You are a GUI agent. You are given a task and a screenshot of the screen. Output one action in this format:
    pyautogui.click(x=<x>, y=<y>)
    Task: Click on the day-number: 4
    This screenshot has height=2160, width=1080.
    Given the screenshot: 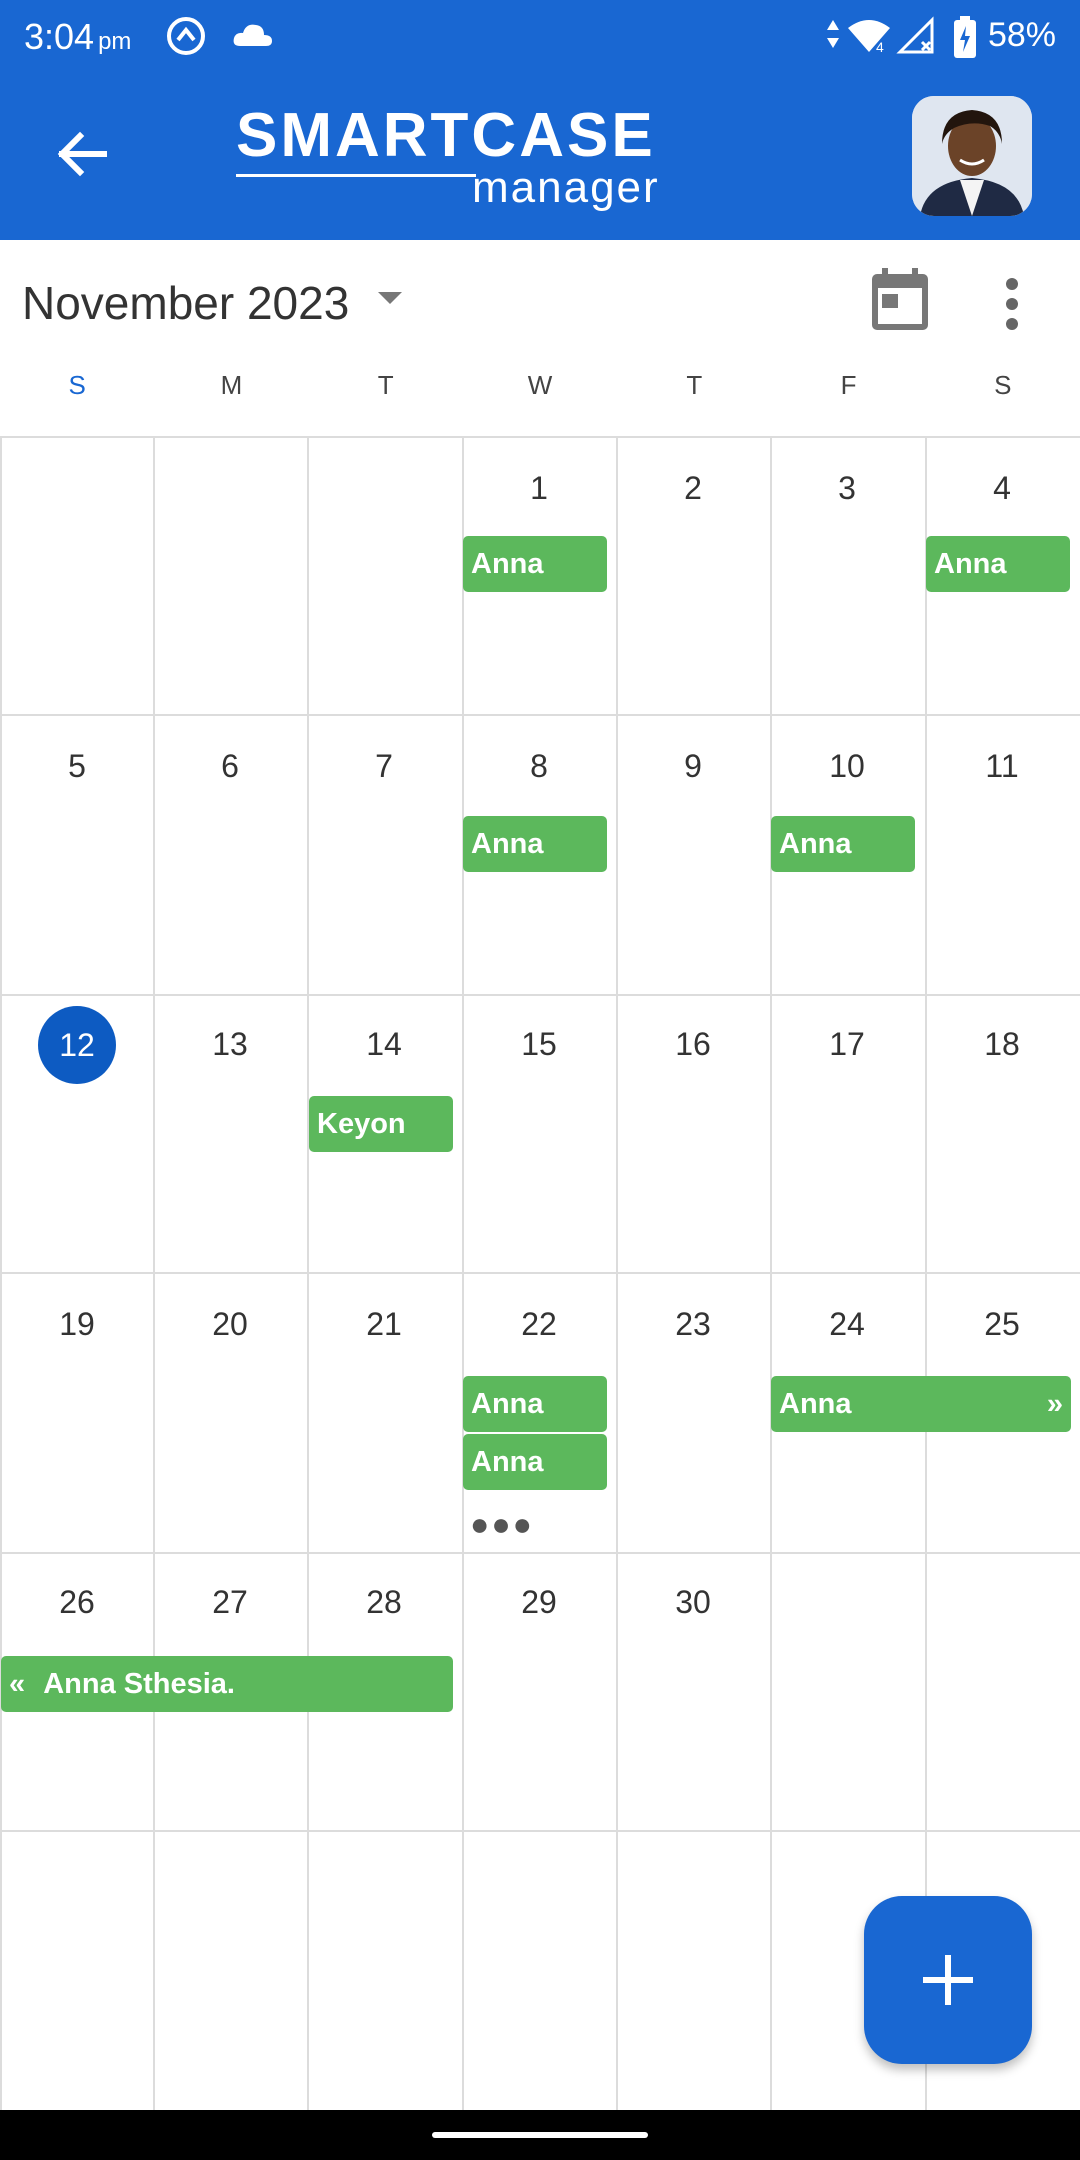 What is the action you would take?
    pyautogui.click(x=1002, y=488)
    